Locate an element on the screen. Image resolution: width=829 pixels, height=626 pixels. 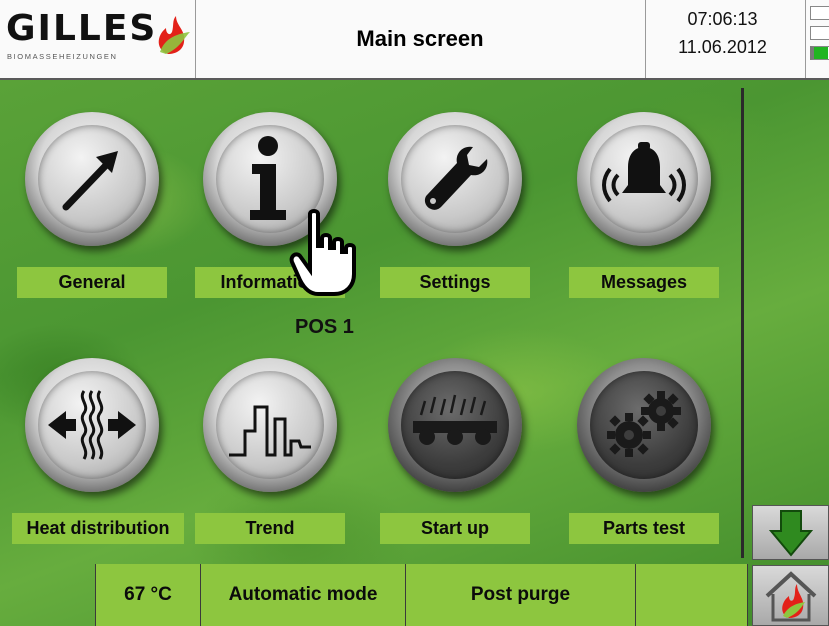
settings-button is located at coordinates (455, 179).